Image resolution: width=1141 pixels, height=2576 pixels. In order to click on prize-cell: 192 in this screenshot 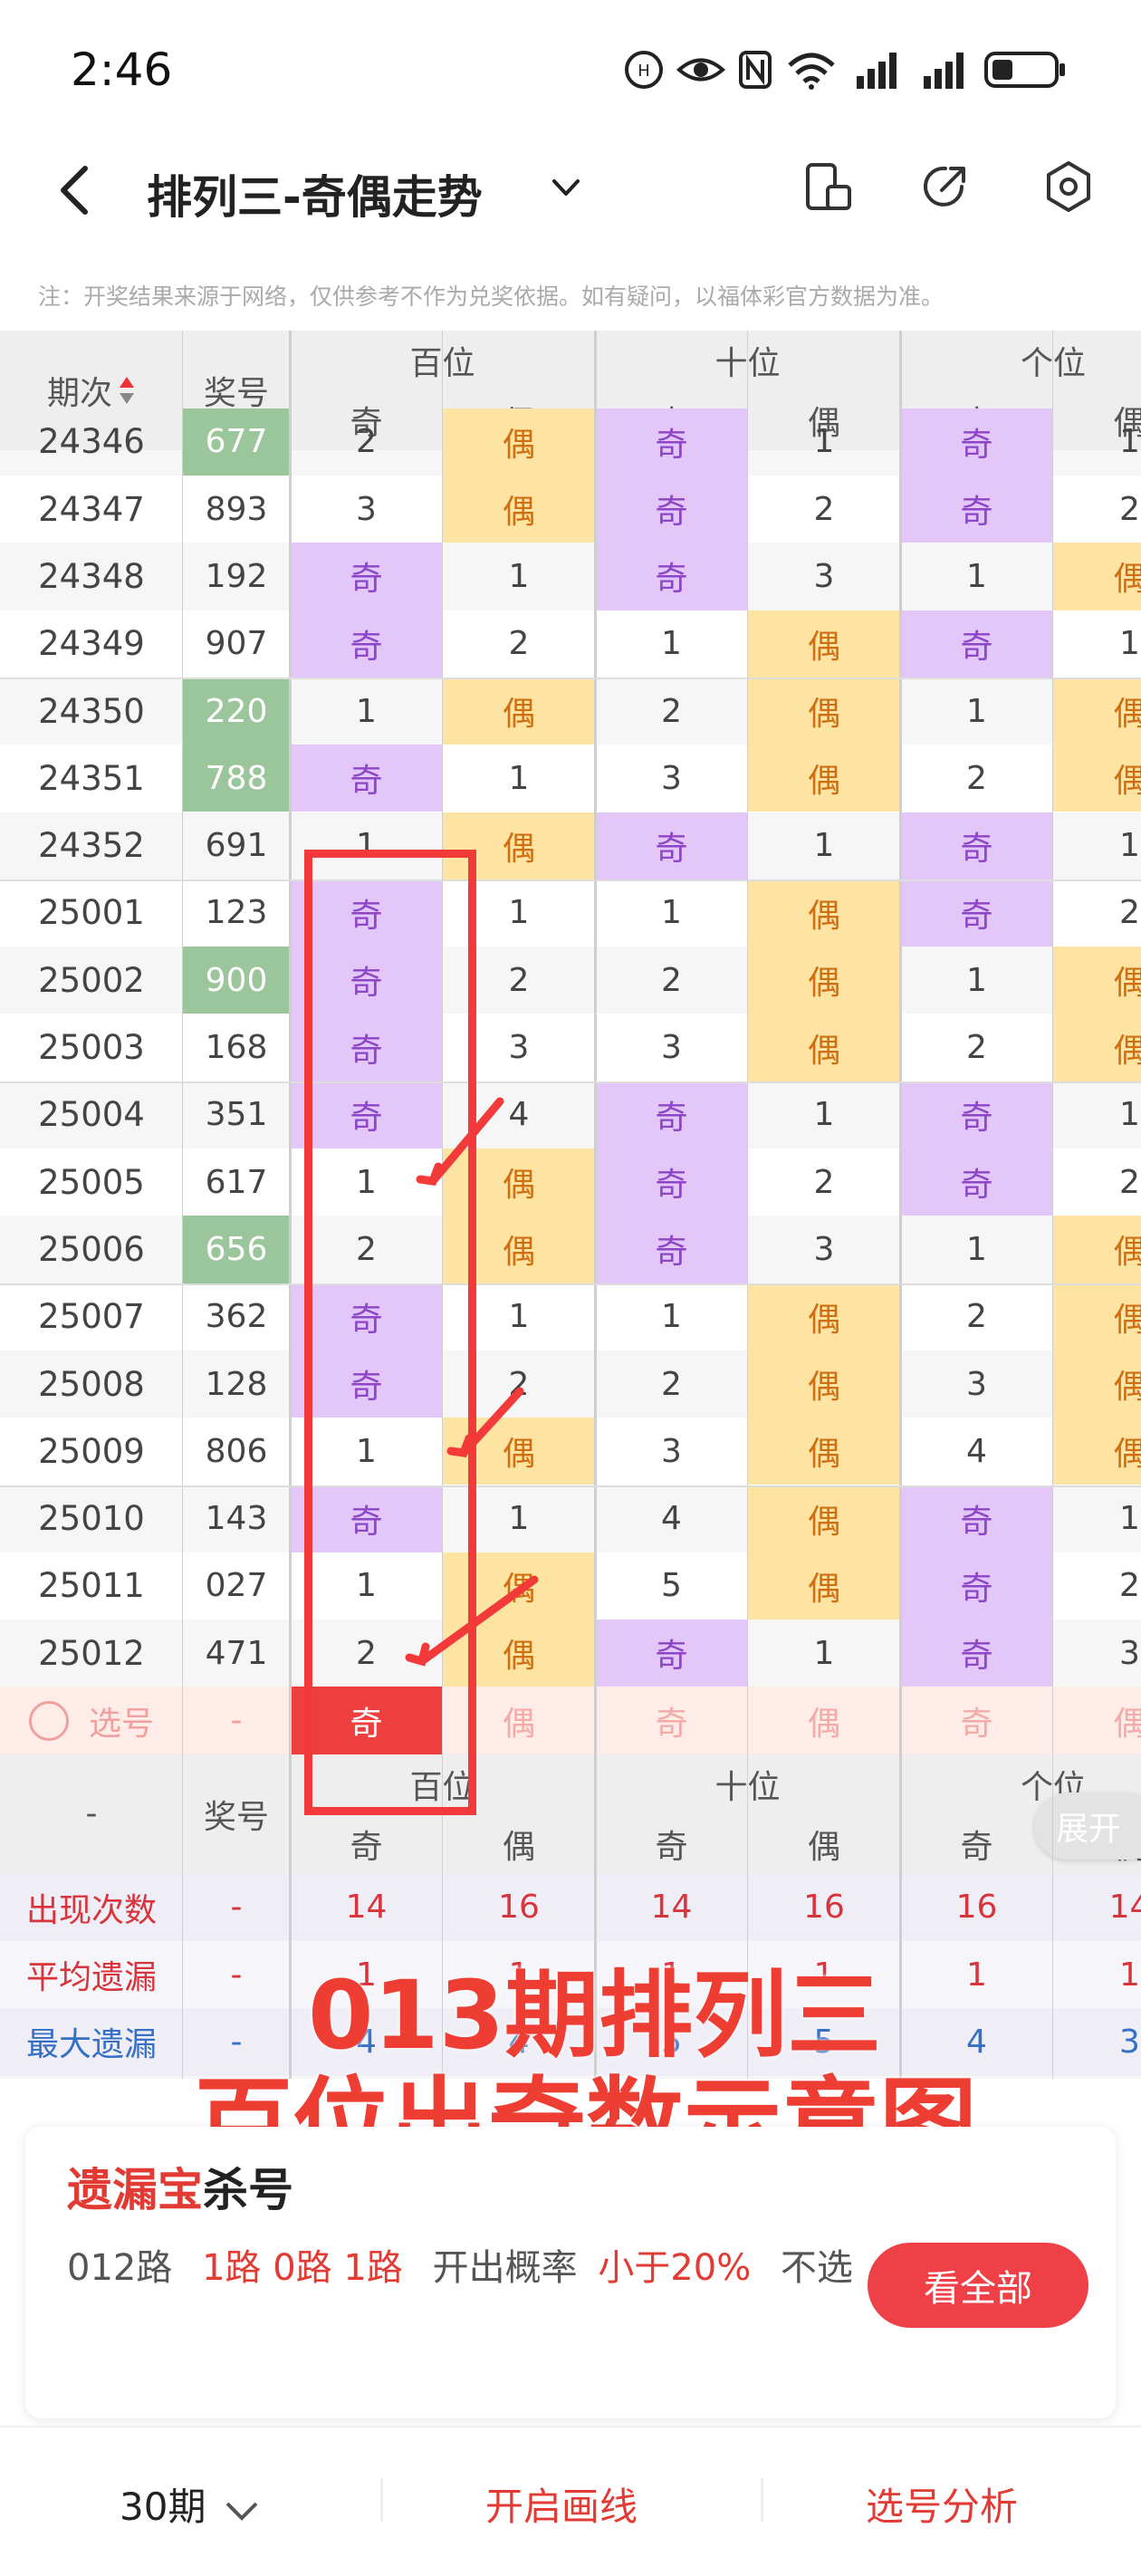, I will do `click(236, 576)`.